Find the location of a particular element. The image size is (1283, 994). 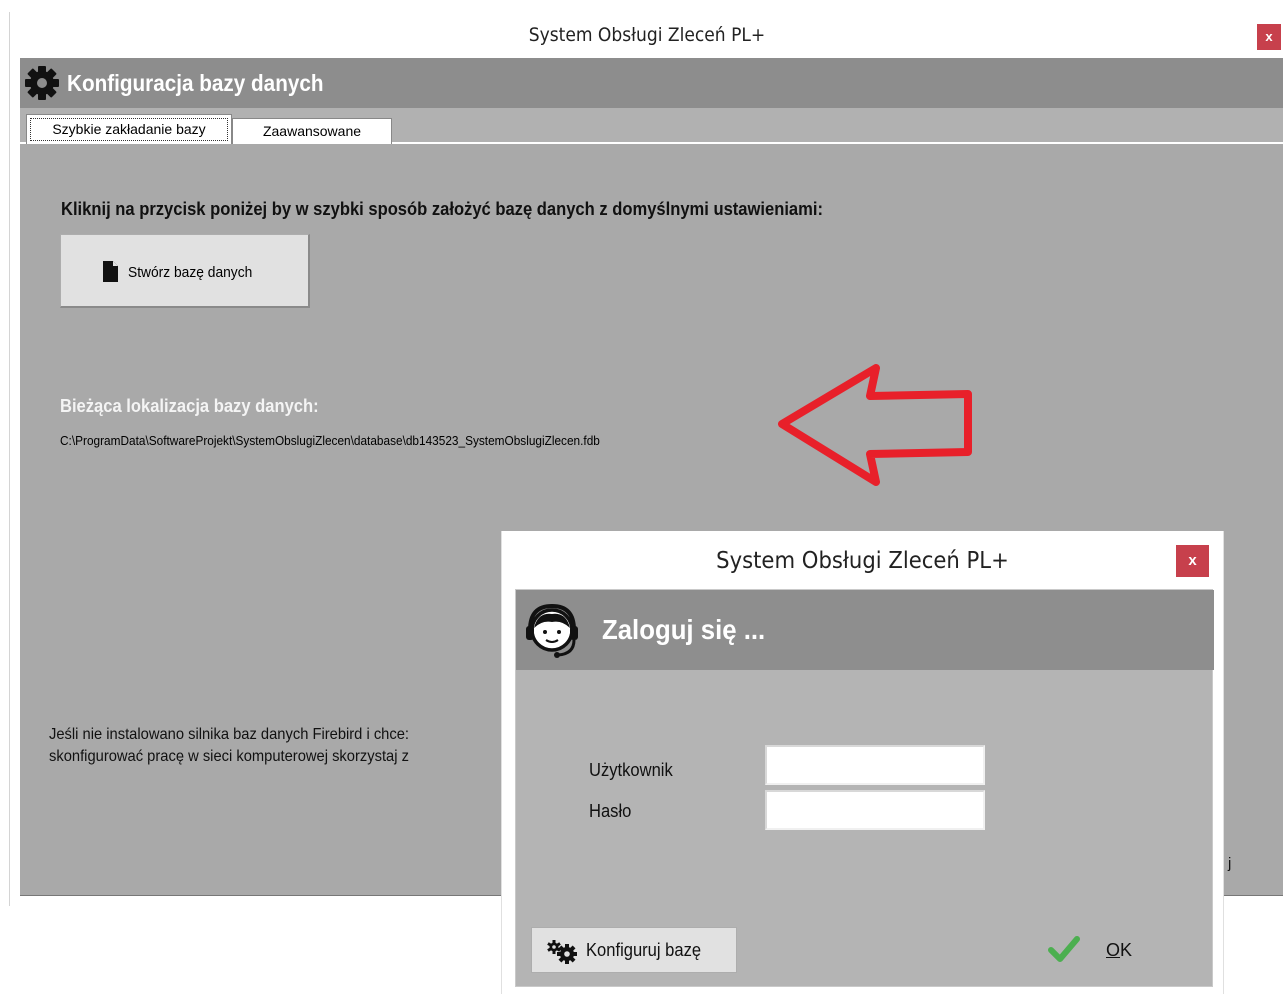

create-database-button: Stwórz bazę danych is located at coordinates (185, 271).